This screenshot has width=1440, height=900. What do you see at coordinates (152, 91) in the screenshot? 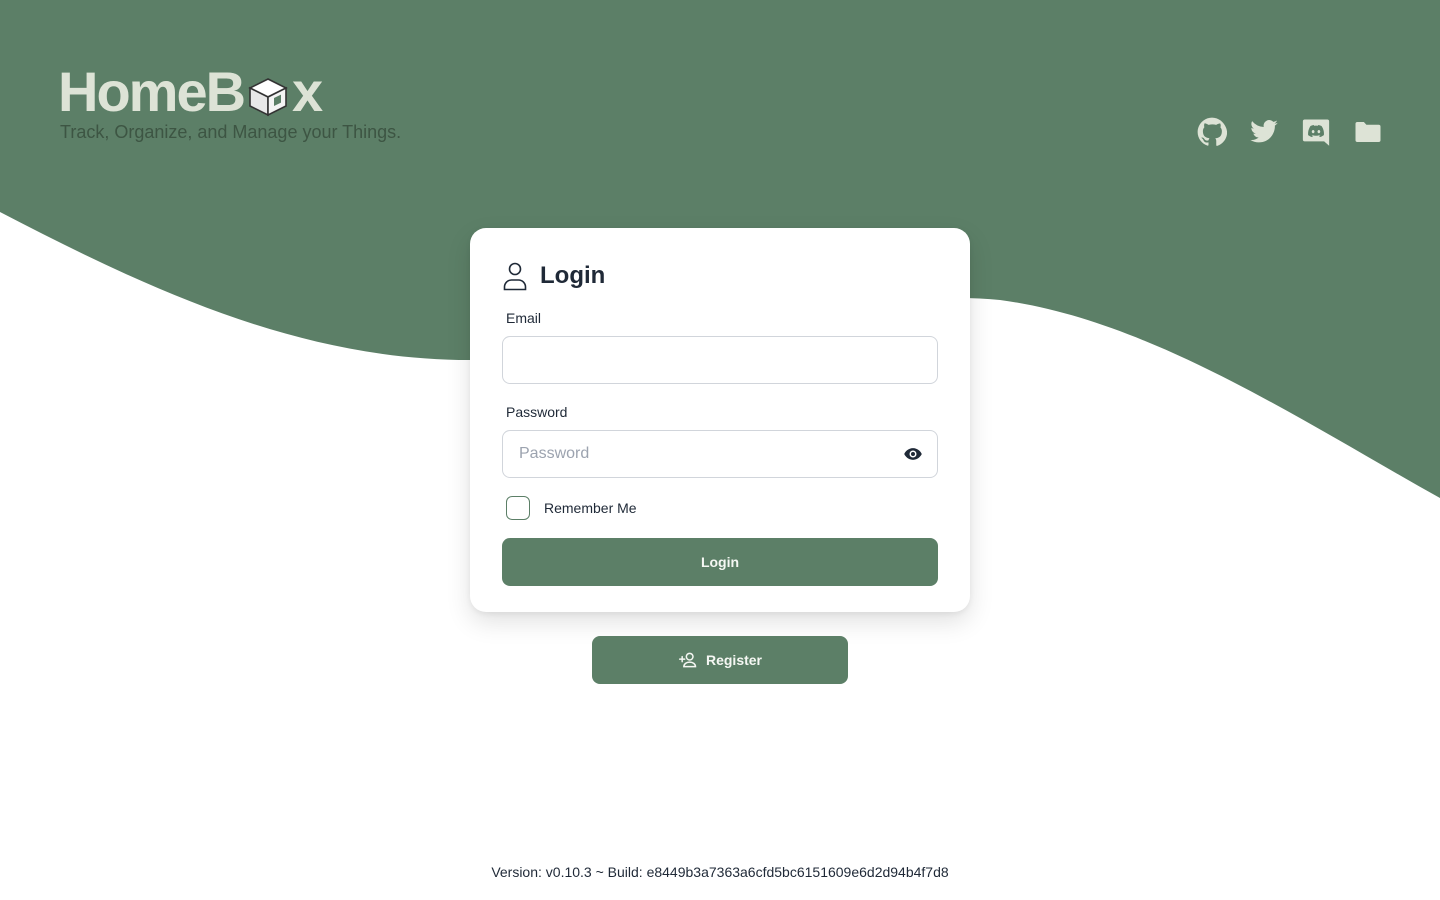
I see `logo-text-start: HomeB` at bounding box center [152, 91].